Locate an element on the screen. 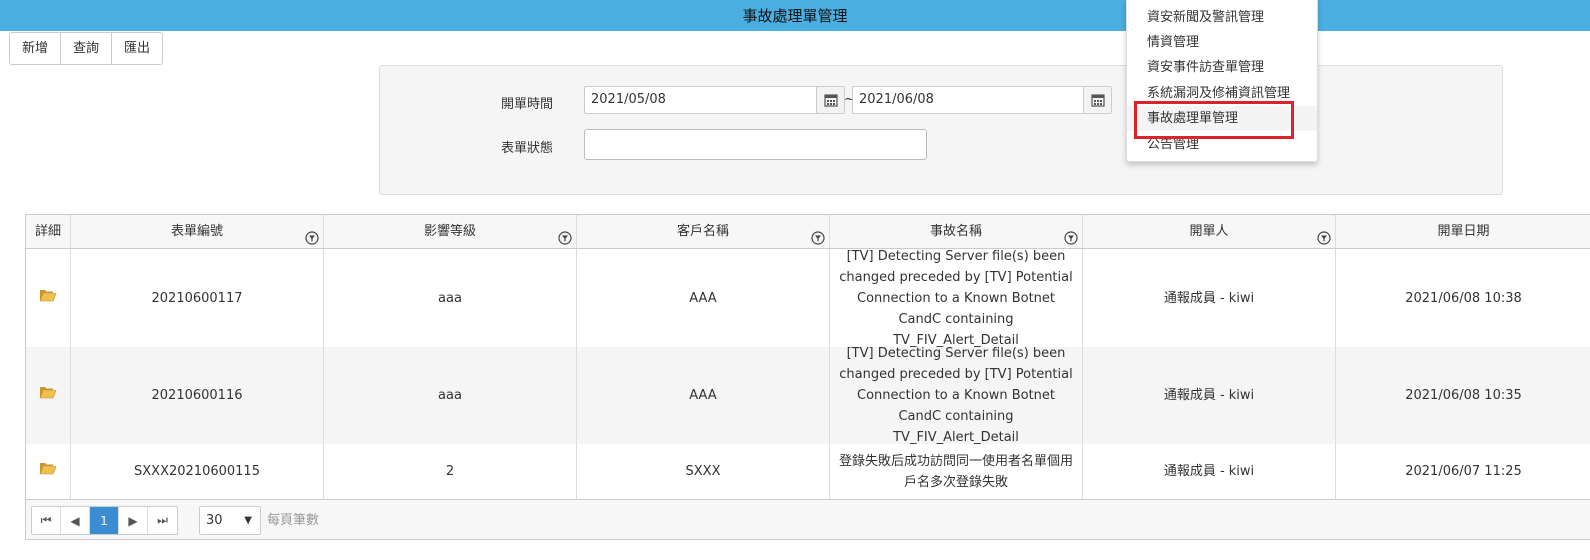  form-status-label: 表單狀態 is located at coordinates (527, 148).